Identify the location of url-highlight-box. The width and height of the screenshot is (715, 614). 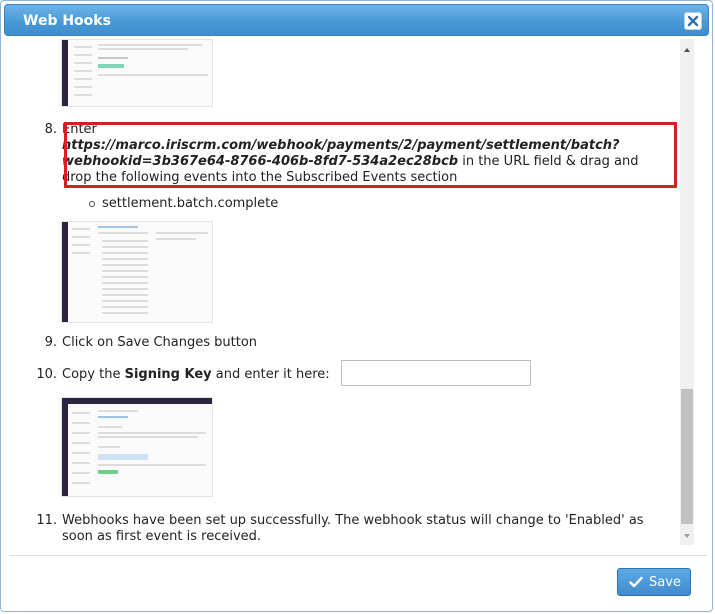
(370, 155).